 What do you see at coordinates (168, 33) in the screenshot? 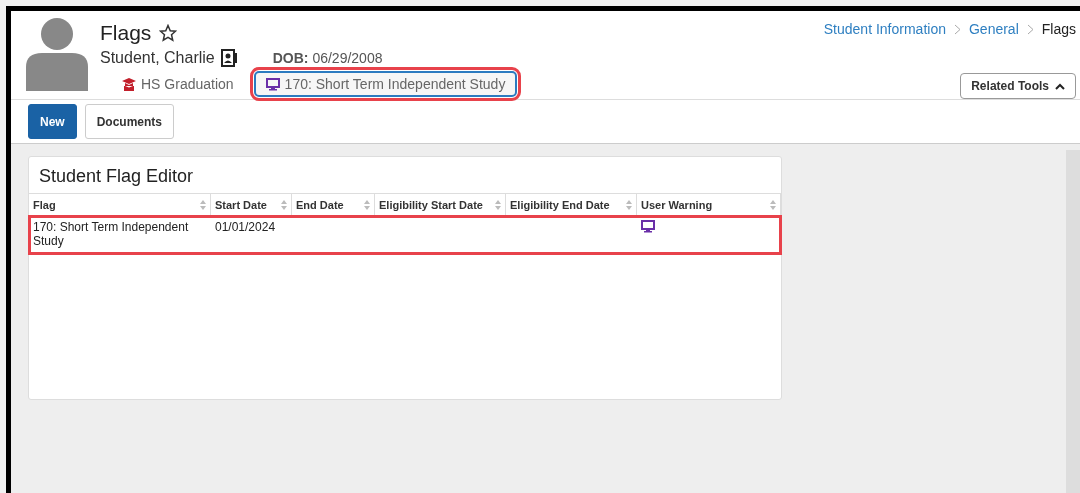
I see `star-icon` at bounding box center [168, 33].